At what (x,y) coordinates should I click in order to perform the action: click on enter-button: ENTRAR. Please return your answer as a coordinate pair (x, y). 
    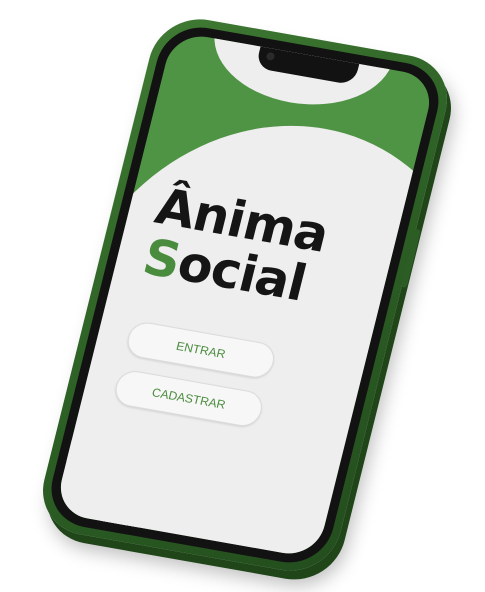
    Looking at the image, I should click on (200, 350).